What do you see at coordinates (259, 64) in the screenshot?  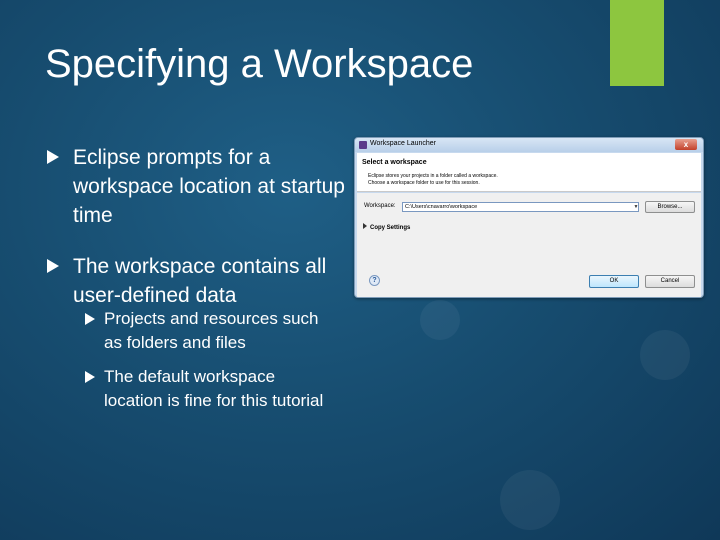 I see `slide-title: Specifying a Workspace` at bounding box center [259, 64].